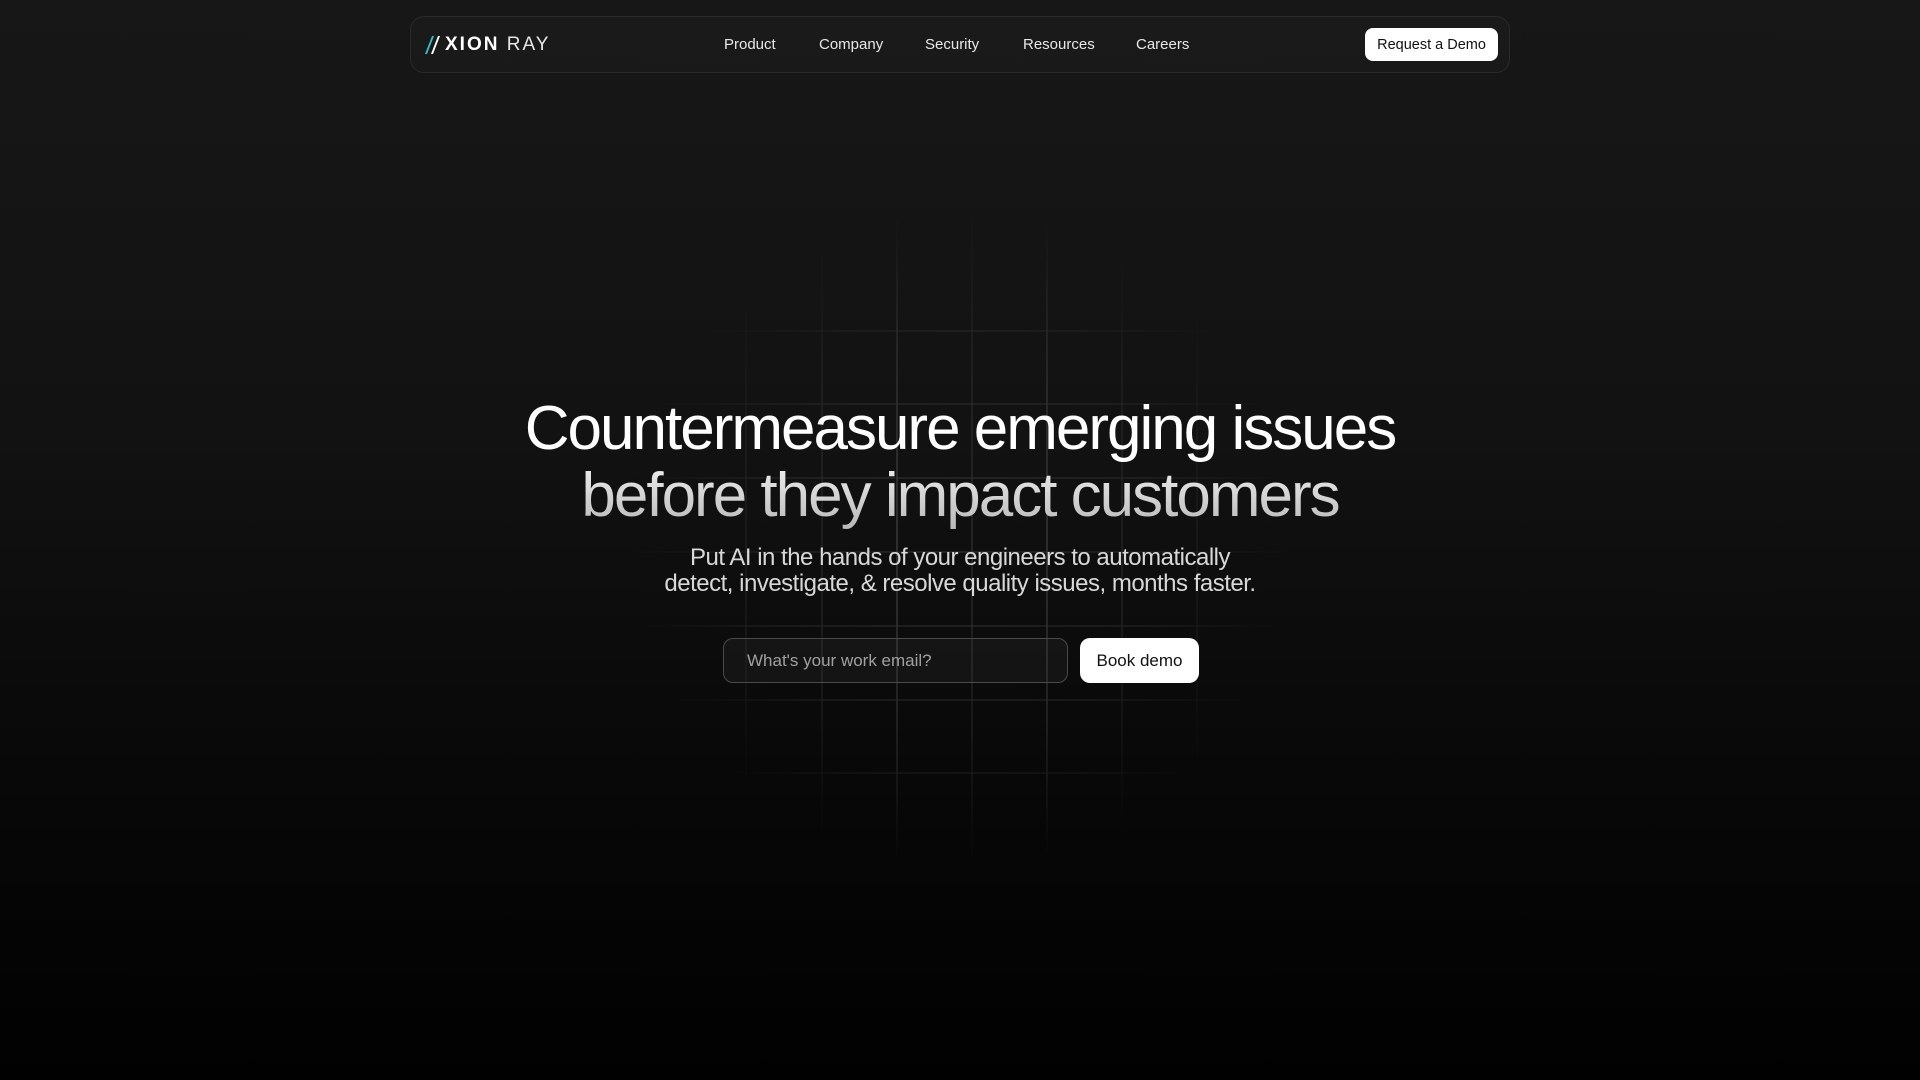 The image size is (1920, 1080). What do you see at coordinates (750, 45) in the screenshot?
I see `nav-item-product: Product` at bounding box center [750, 45].